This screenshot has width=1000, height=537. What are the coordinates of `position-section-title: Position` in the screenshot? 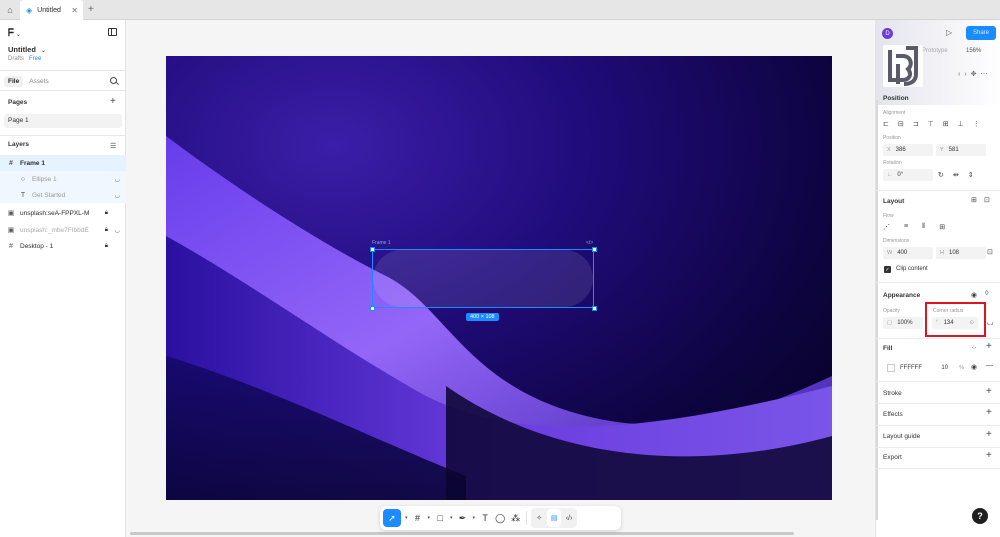 It's located at (896, 98).